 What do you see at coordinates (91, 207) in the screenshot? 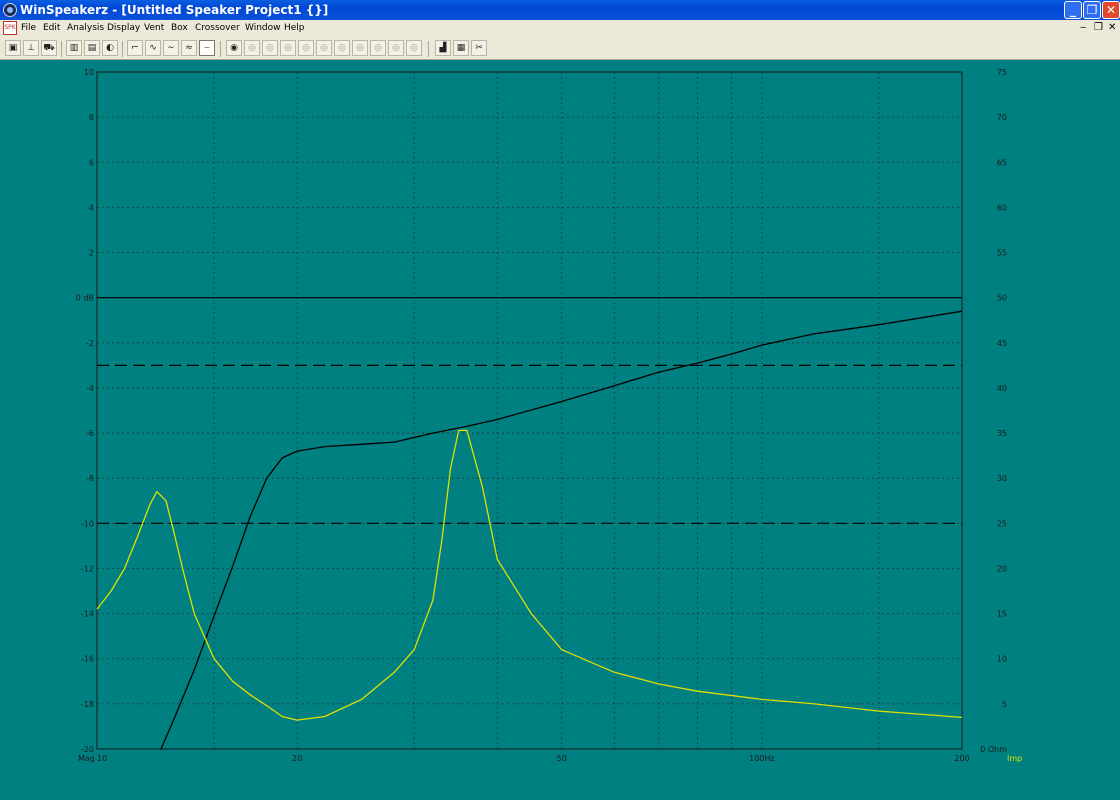
I see `y-left-tick-label: 4` at bounding box center [91, 207].